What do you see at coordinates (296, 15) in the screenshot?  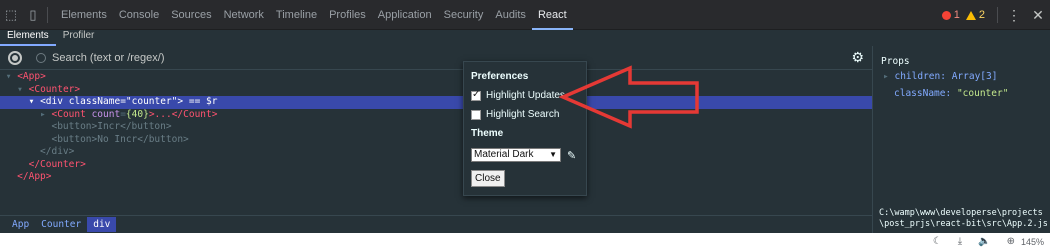 I see `tab-timeline: Timeline` at bounding box center [296, 15].